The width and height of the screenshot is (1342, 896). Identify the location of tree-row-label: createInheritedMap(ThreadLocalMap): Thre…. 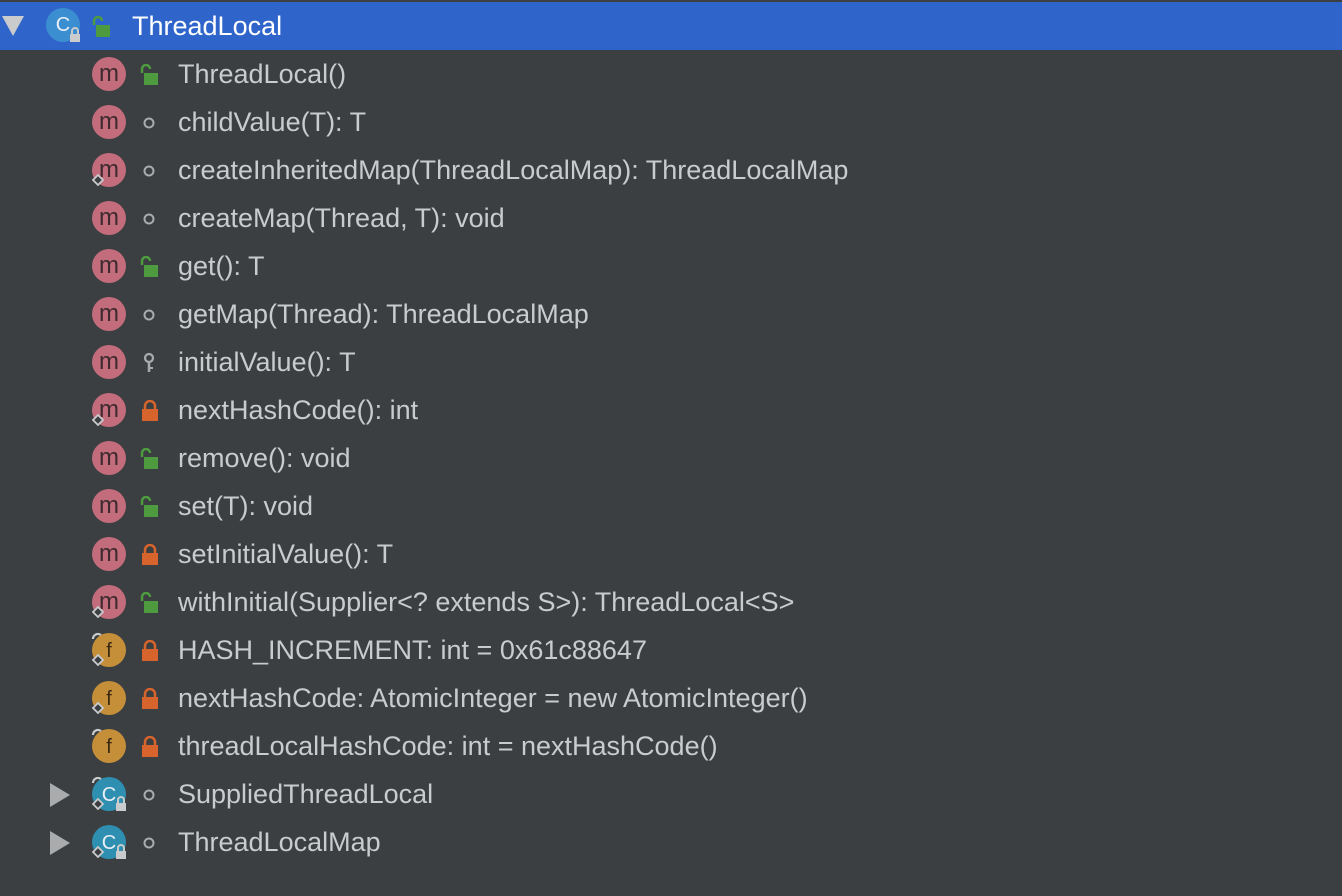
(513, 170).